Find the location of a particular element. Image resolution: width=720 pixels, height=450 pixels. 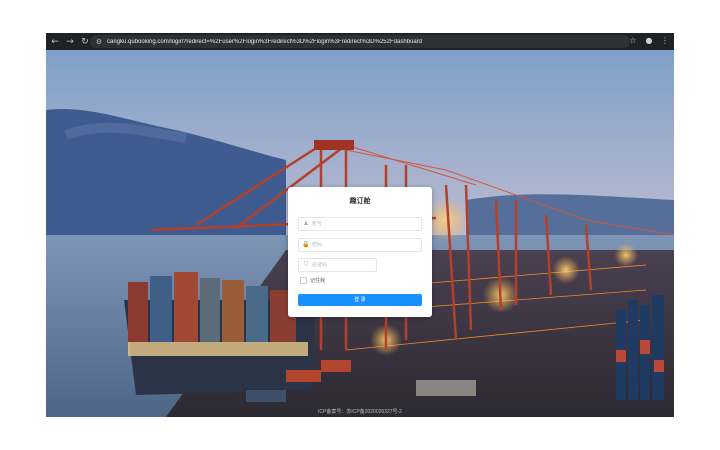

login-title: 趣订舱 is located at coordinates (360, 201).